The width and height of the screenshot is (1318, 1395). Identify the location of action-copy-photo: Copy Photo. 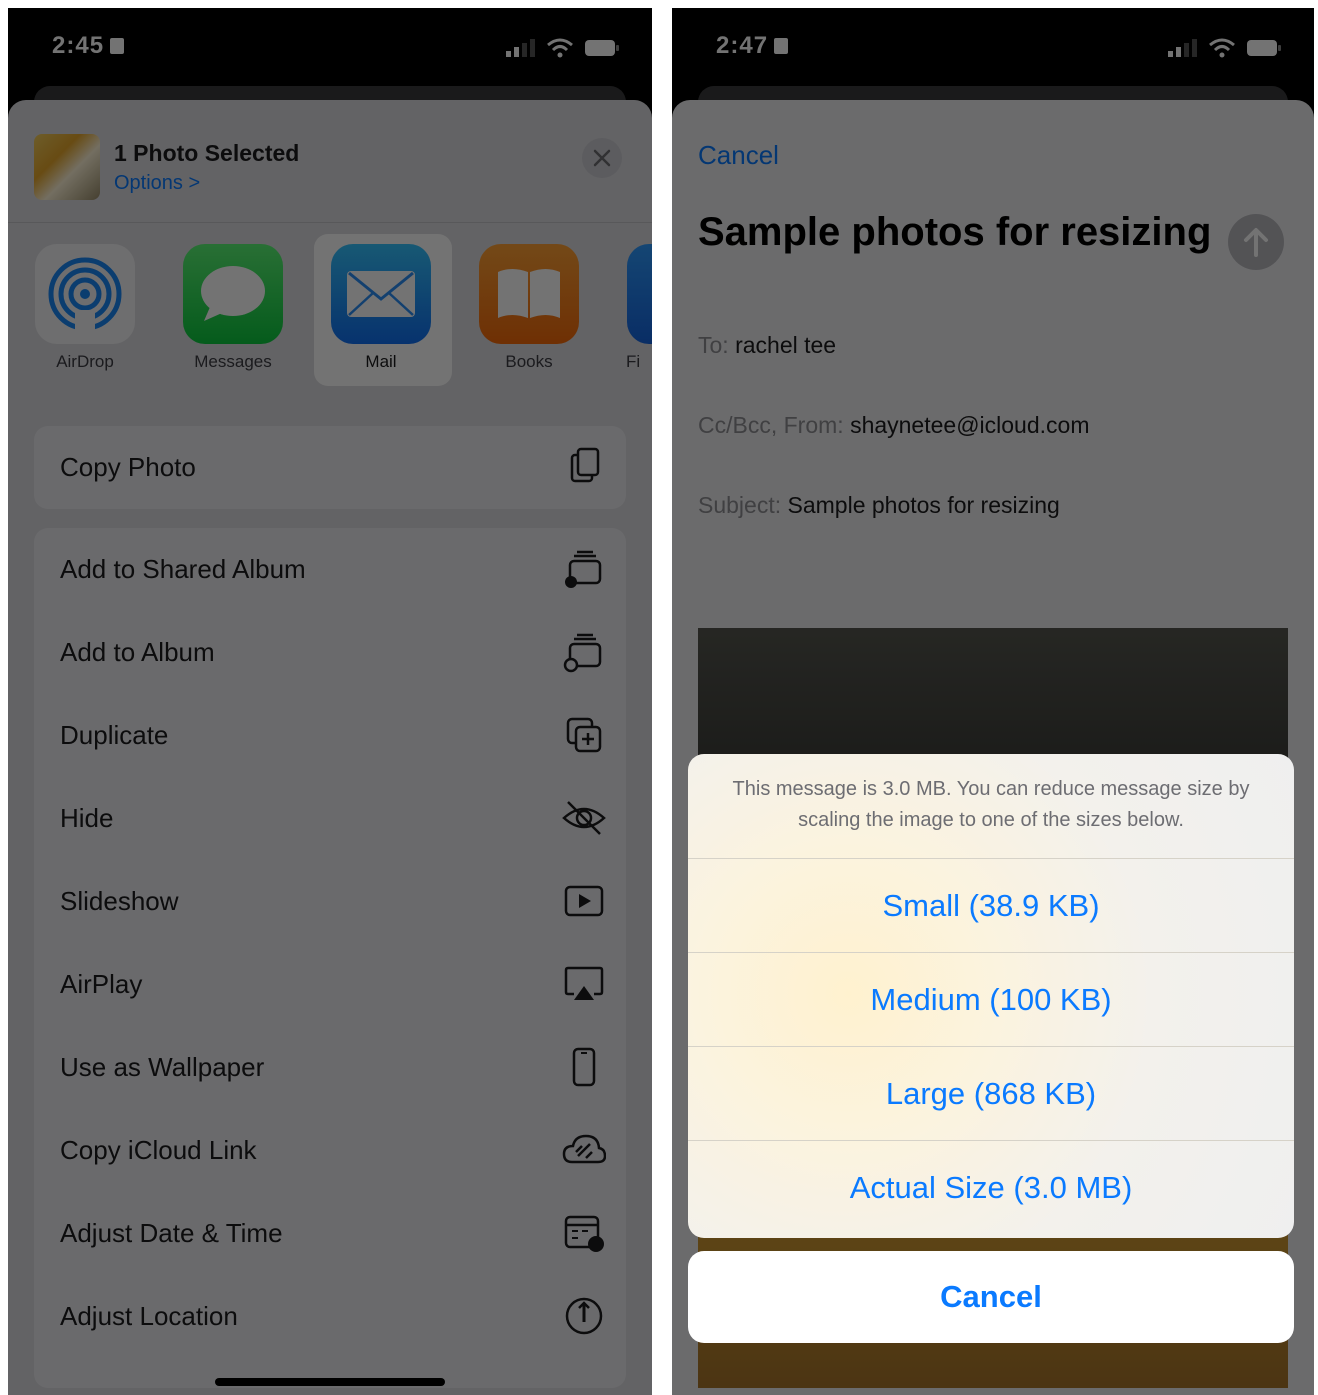
(330, 467).